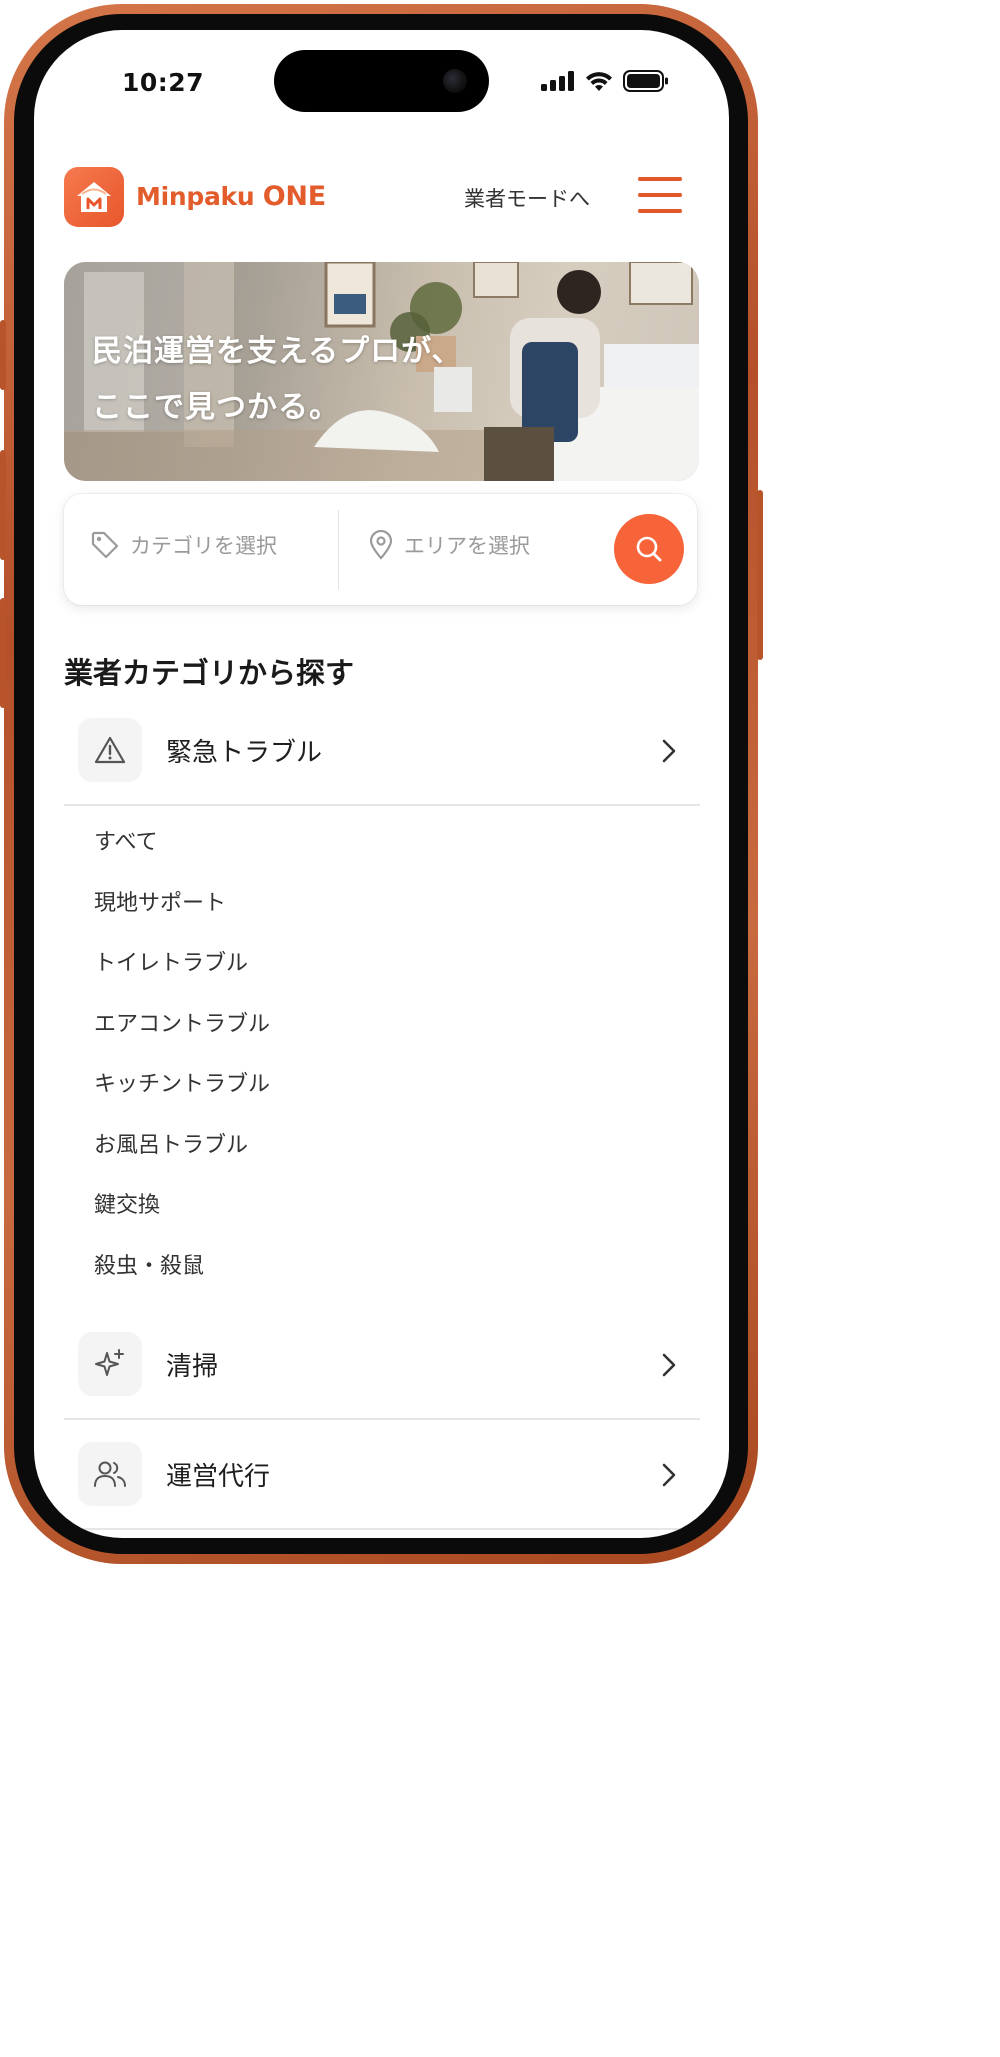  Describe the element at coordinates (182, 855) in the screenshot. I see `subcategory-item: すべて` at that location.